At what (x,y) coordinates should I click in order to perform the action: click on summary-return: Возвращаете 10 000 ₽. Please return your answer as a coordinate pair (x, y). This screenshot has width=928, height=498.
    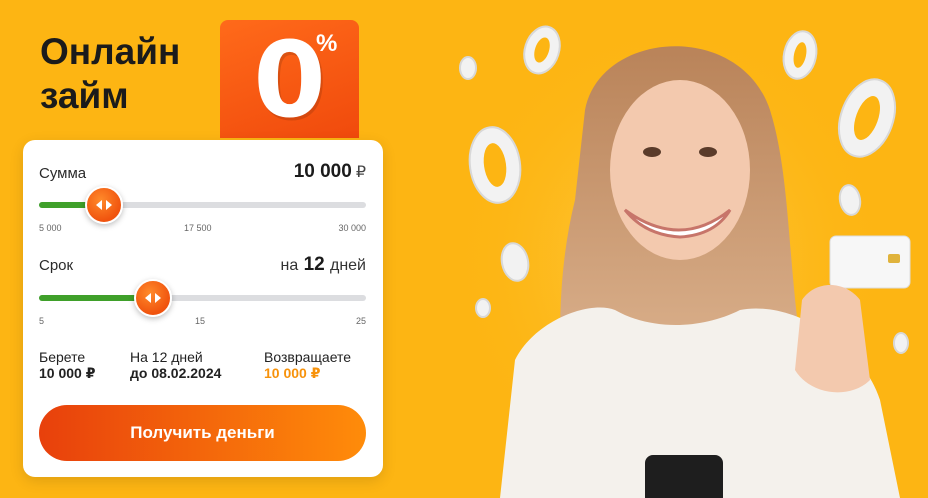
    Looking at the image, I should click on (307, 365).